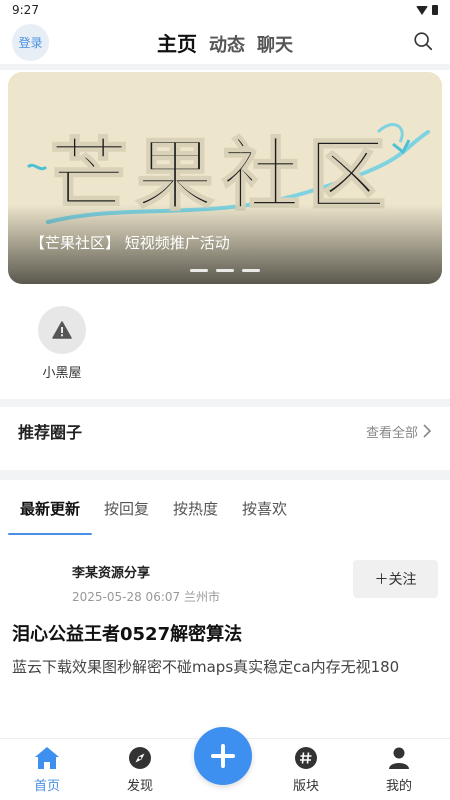 This screenshot has height=800, width=450. What do you see at coordinates (146, 597) in the screenshot?
I see `post-meta: 2025-05-28 06:07 兰州市` at bounding box center [146, 597].